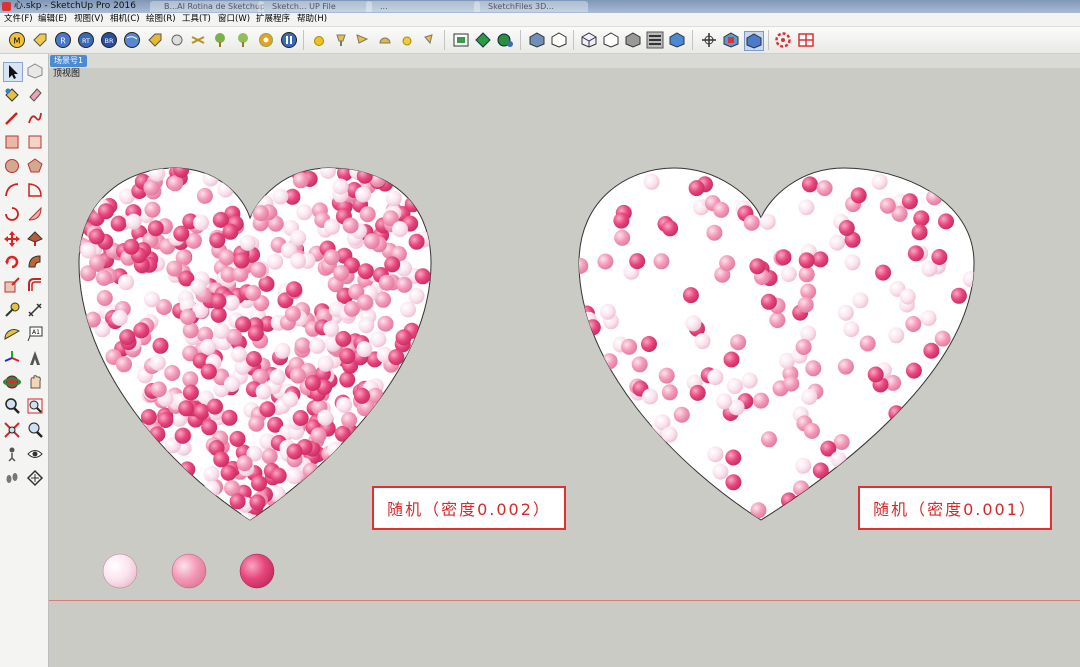  What do you see at coordinates (35, 285) in the screenshot?
I see `offset-icon` at bounding box center [35, 285].